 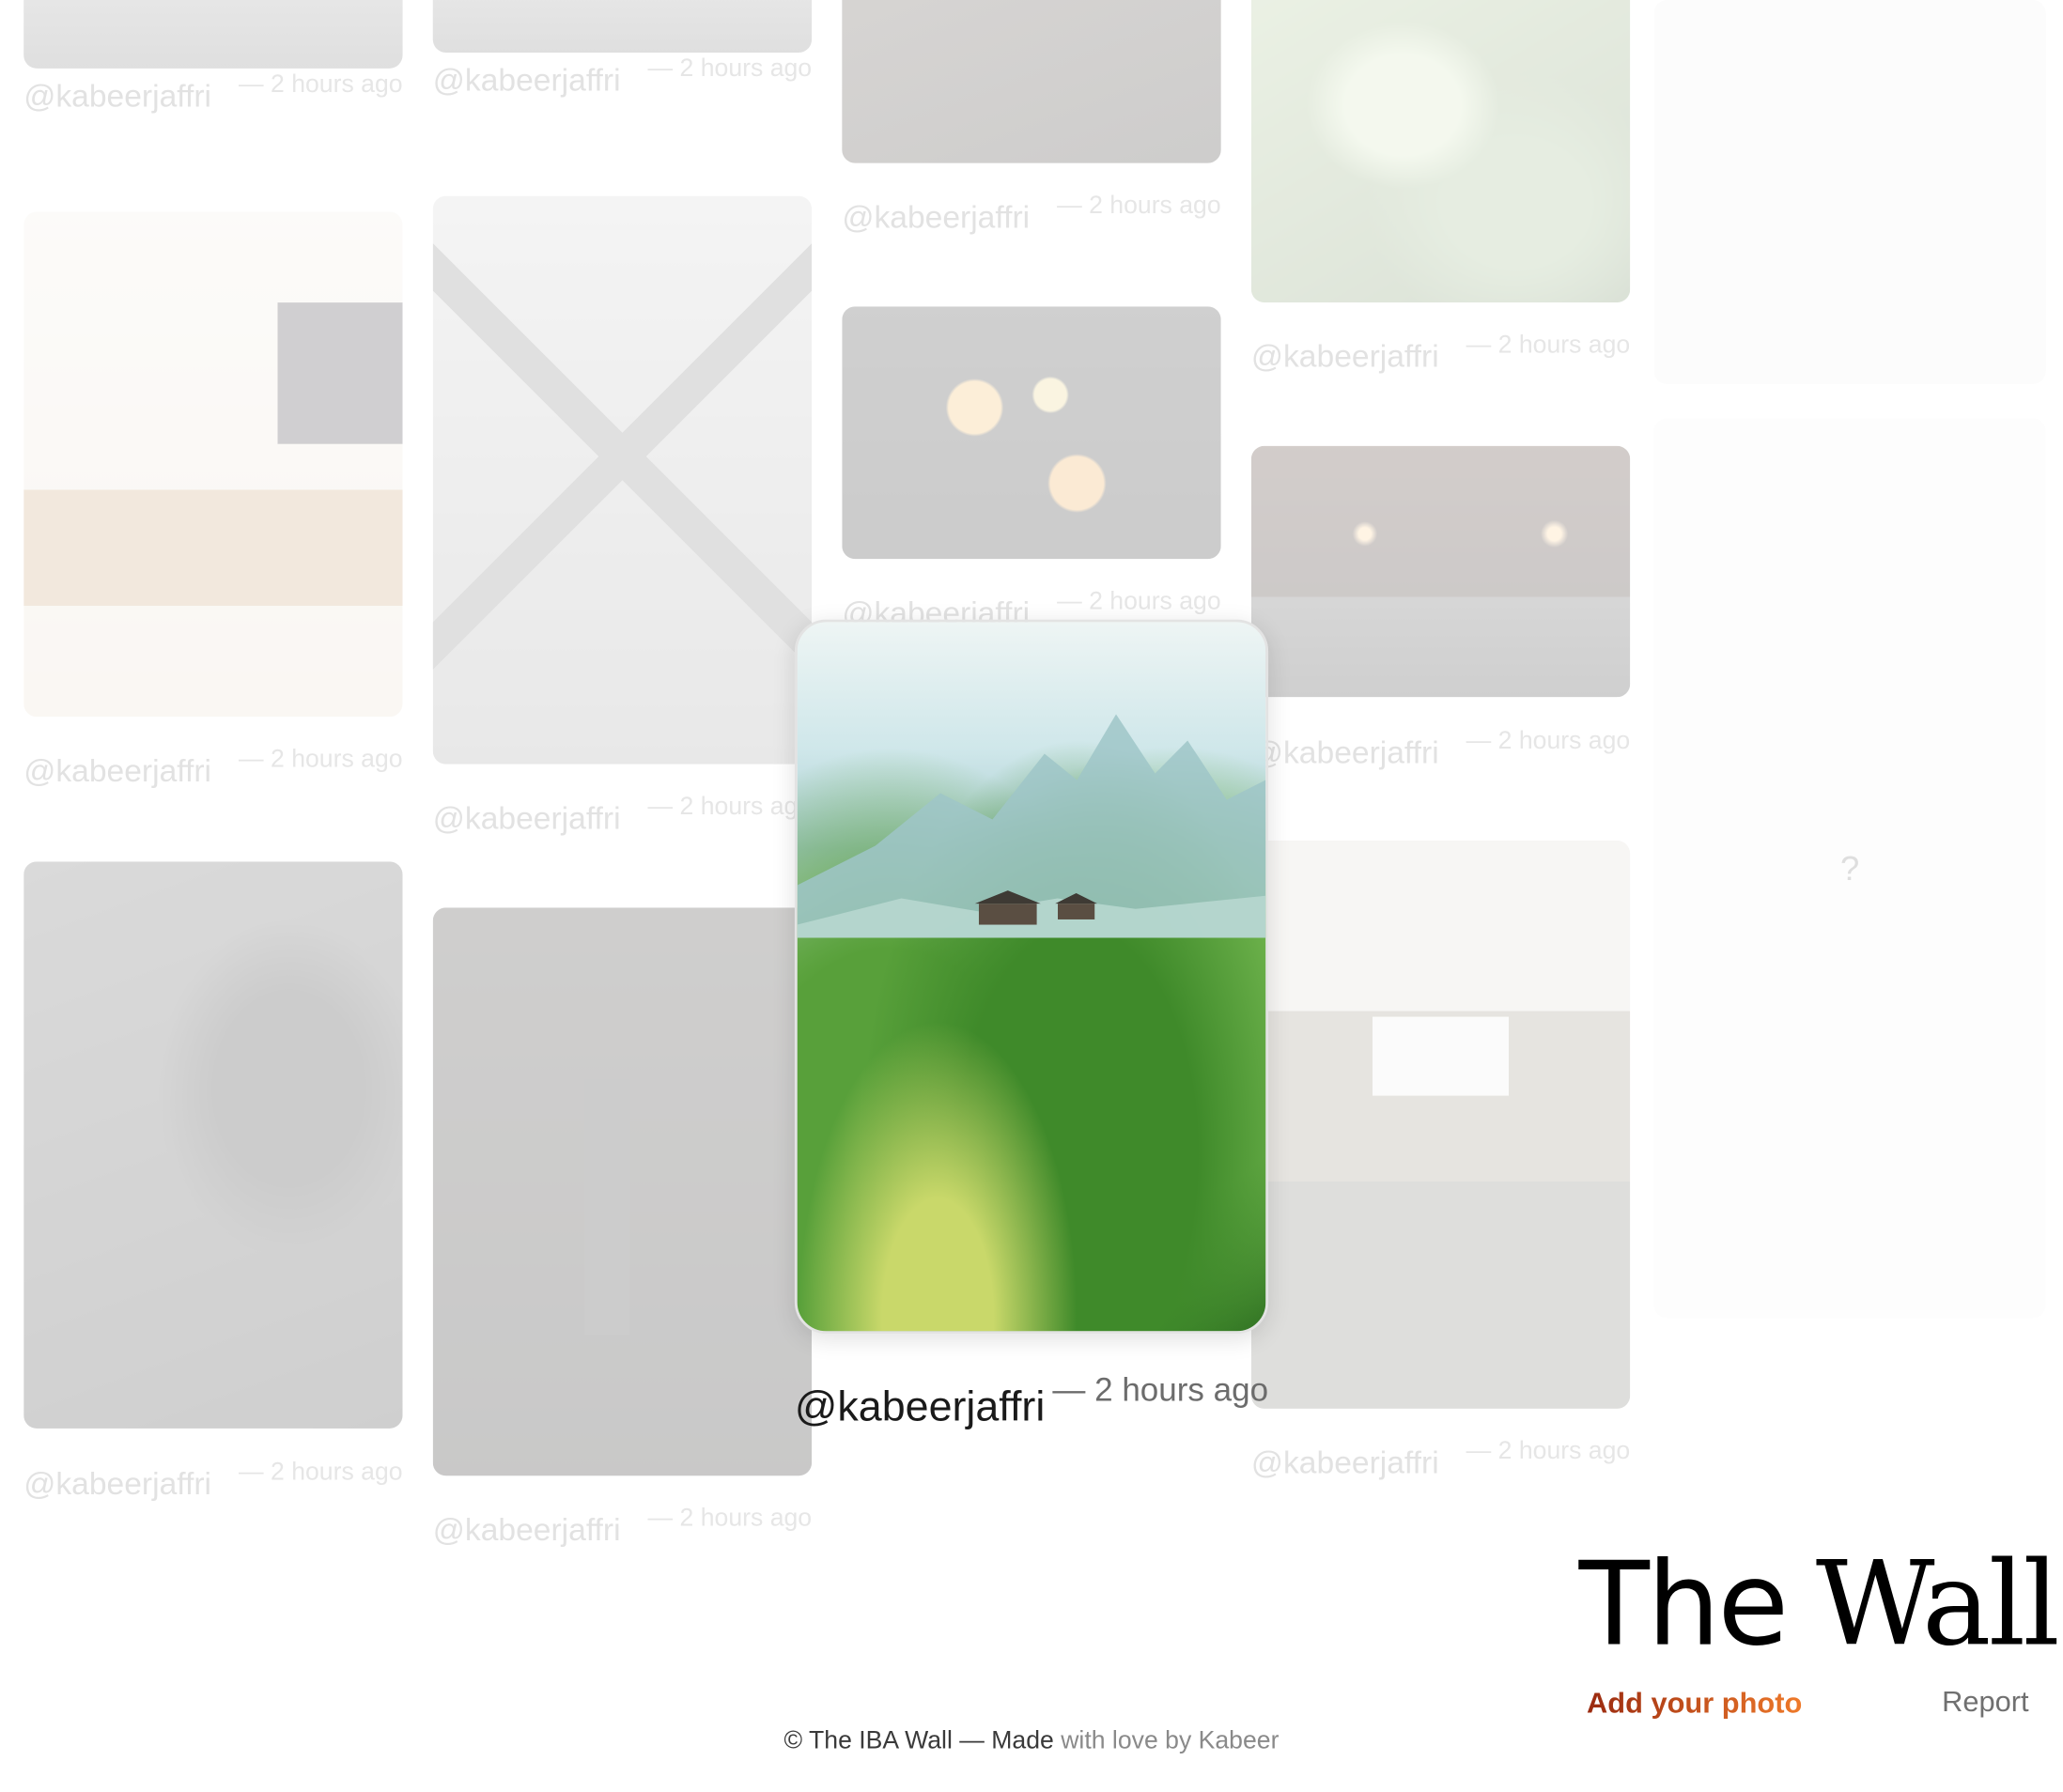 I want to click on site-title-part1: The, so click(x=1684, y=1604).